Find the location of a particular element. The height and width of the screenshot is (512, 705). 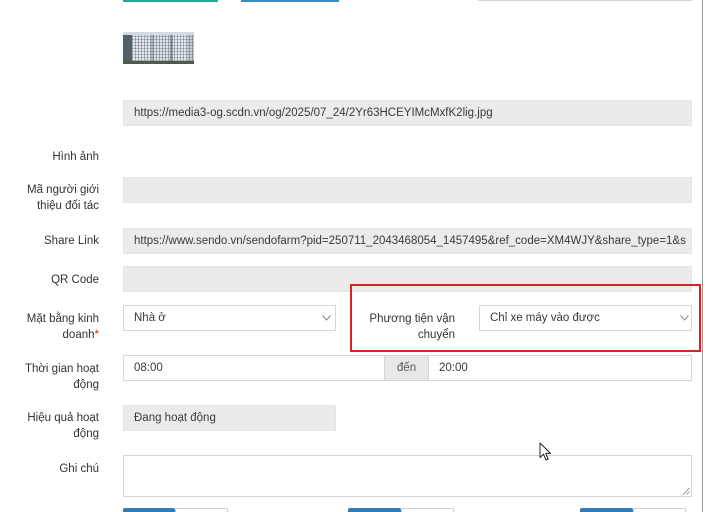

closing-time-input: 20:00 is located at coordinates (560, 368).